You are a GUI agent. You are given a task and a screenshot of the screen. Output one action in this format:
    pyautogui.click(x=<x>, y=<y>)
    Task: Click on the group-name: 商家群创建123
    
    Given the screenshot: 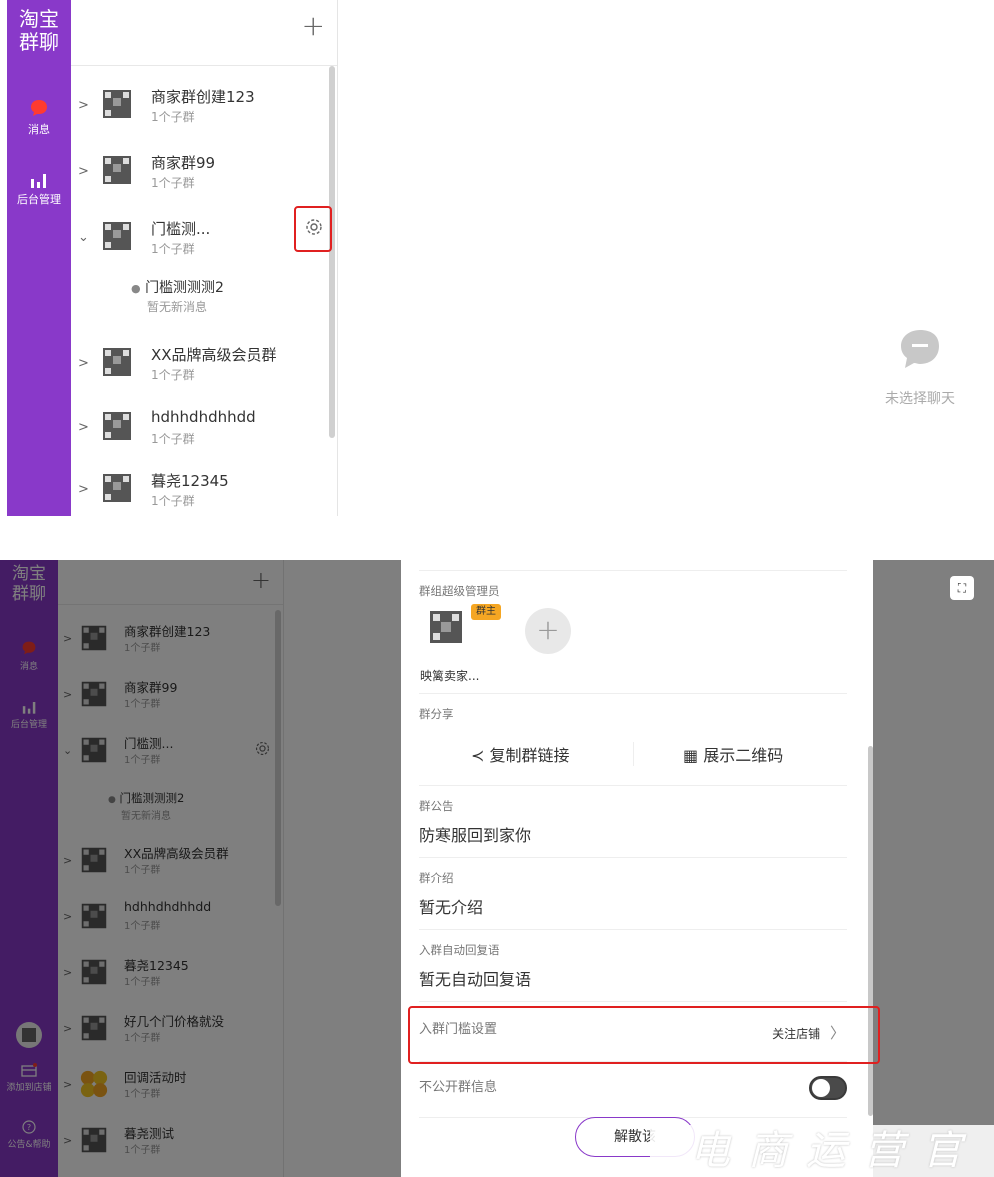 What is the action you would take?
    pyautogui.click(x=203, y=97)
    